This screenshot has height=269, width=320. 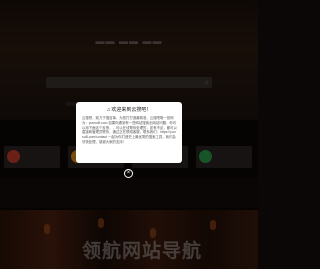 I want to click on modal-title: ♫欢迎来到云搜吧！, so click(x=129, y=110).